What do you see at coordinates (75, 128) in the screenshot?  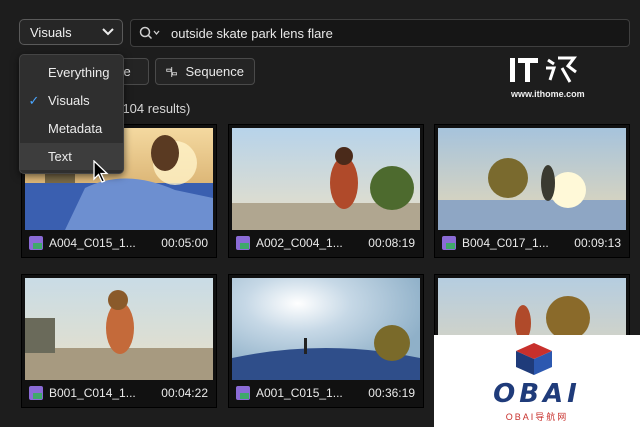 I see `dropdown-item-label: Metadata` at bounding box center [75, 128].